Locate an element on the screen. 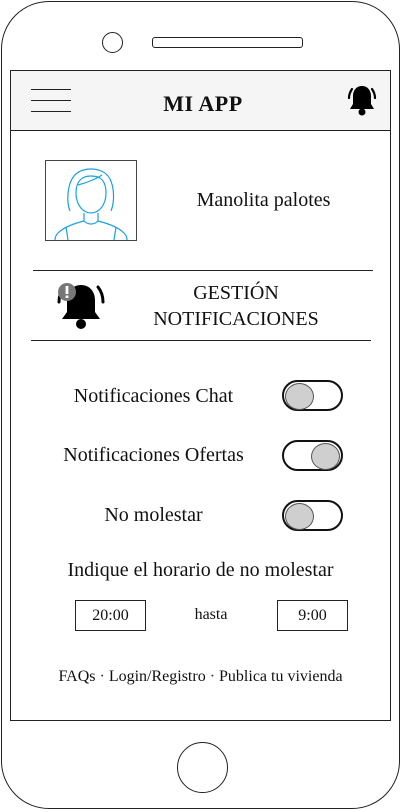  app-title: MI APP is located at coordinates (203, 103).